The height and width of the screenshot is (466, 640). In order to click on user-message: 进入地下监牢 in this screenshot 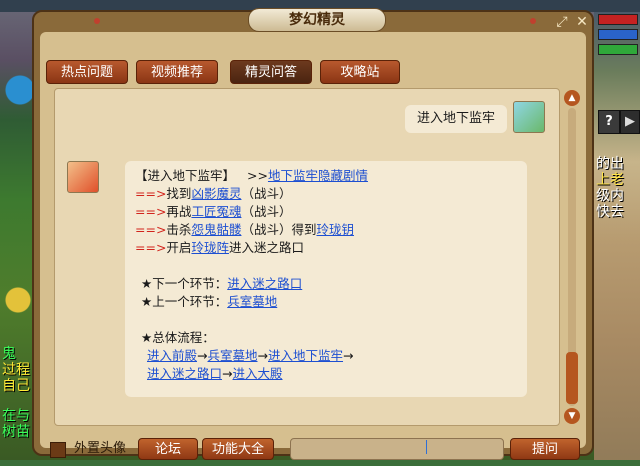, I will do `click(455, 119)`.